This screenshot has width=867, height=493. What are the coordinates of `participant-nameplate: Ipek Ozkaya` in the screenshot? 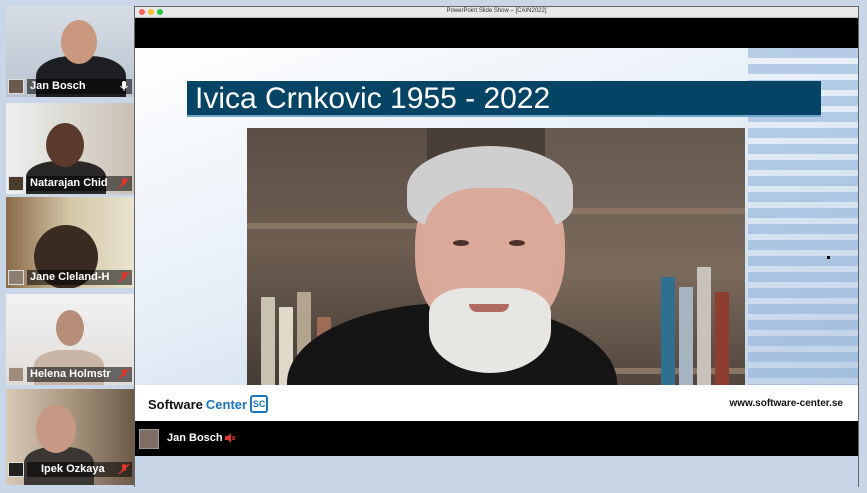 It's located at (70, 469).